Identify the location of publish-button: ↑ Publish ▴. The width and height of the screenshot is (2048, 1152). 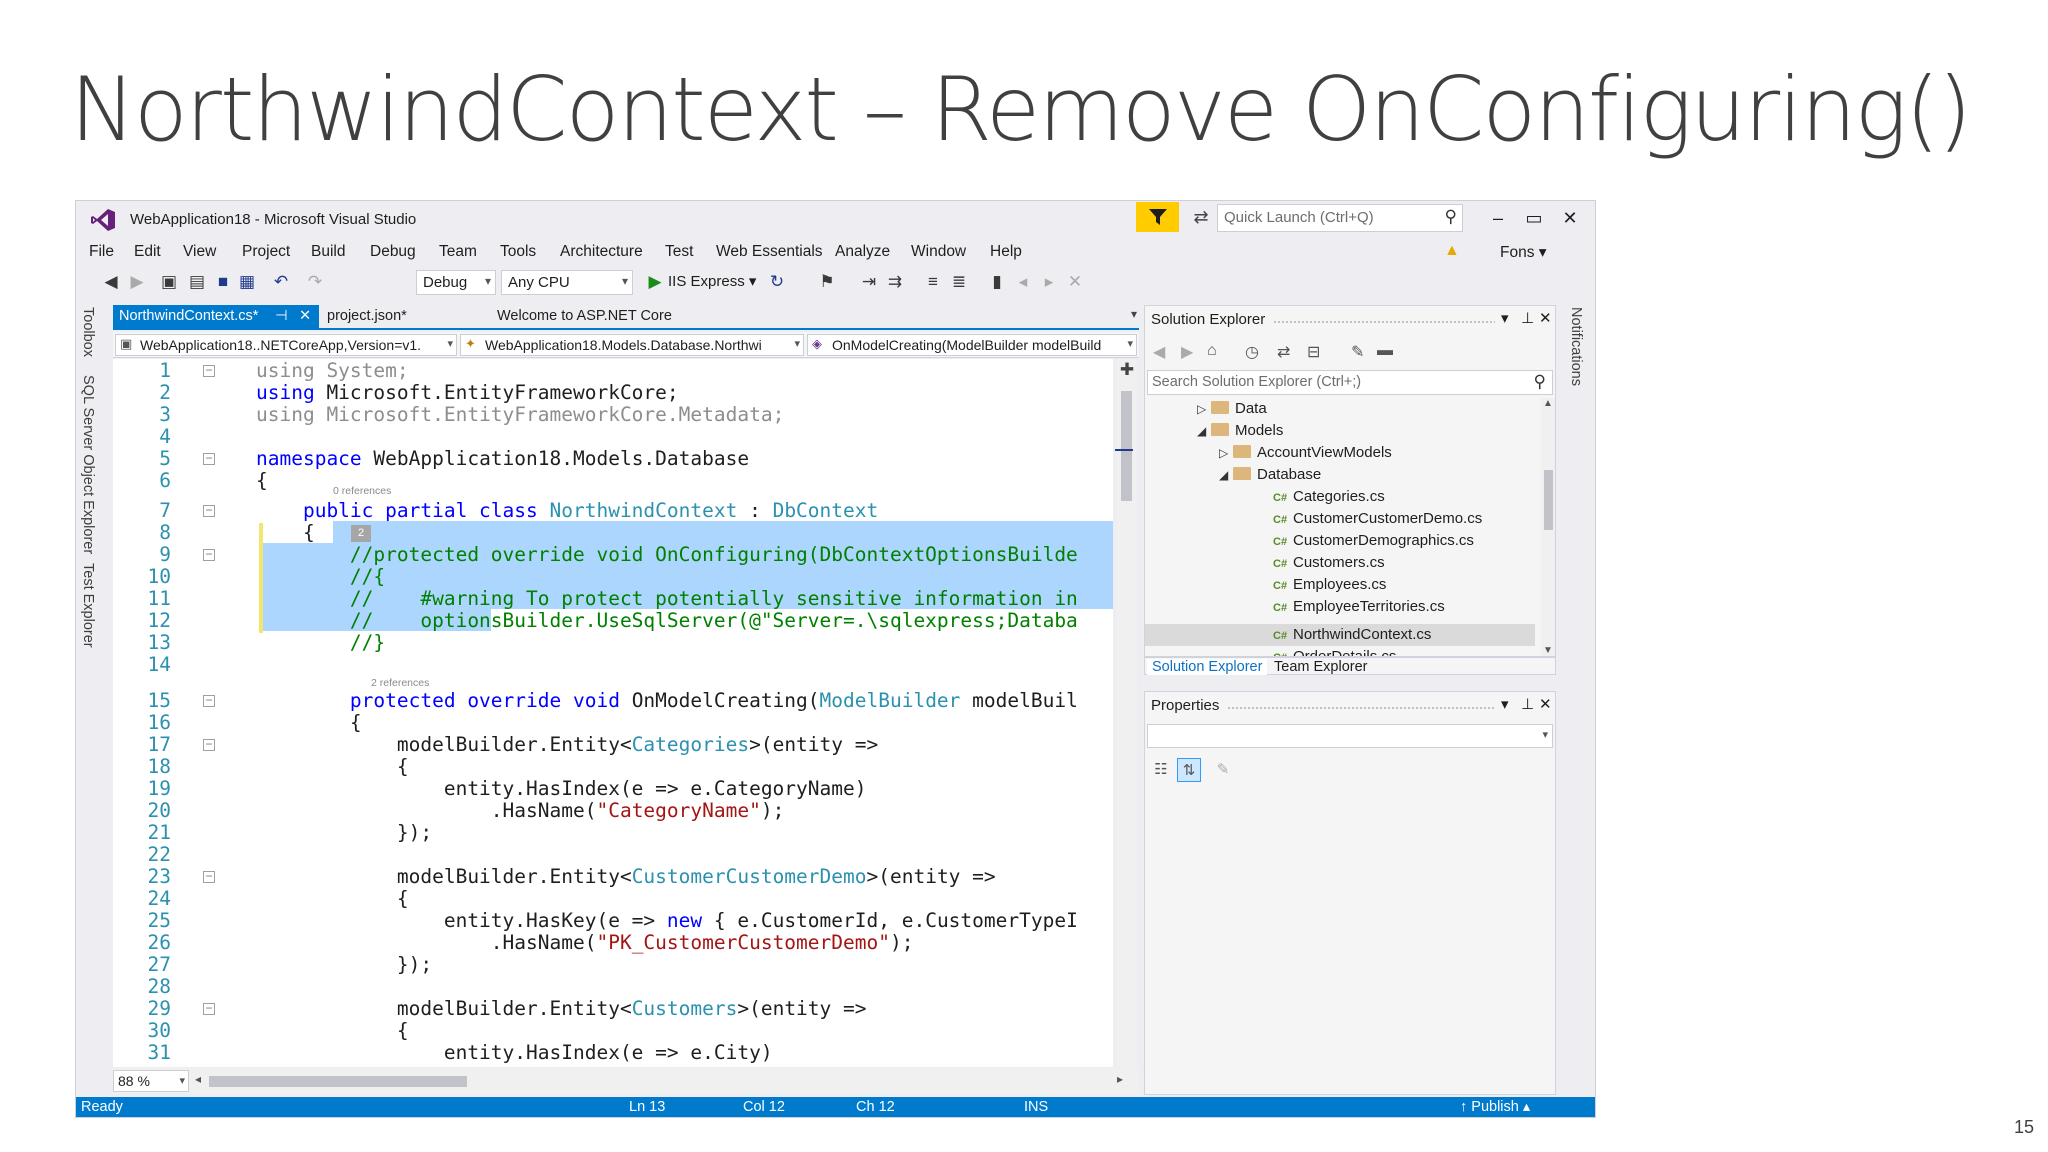
(1495, 1107).